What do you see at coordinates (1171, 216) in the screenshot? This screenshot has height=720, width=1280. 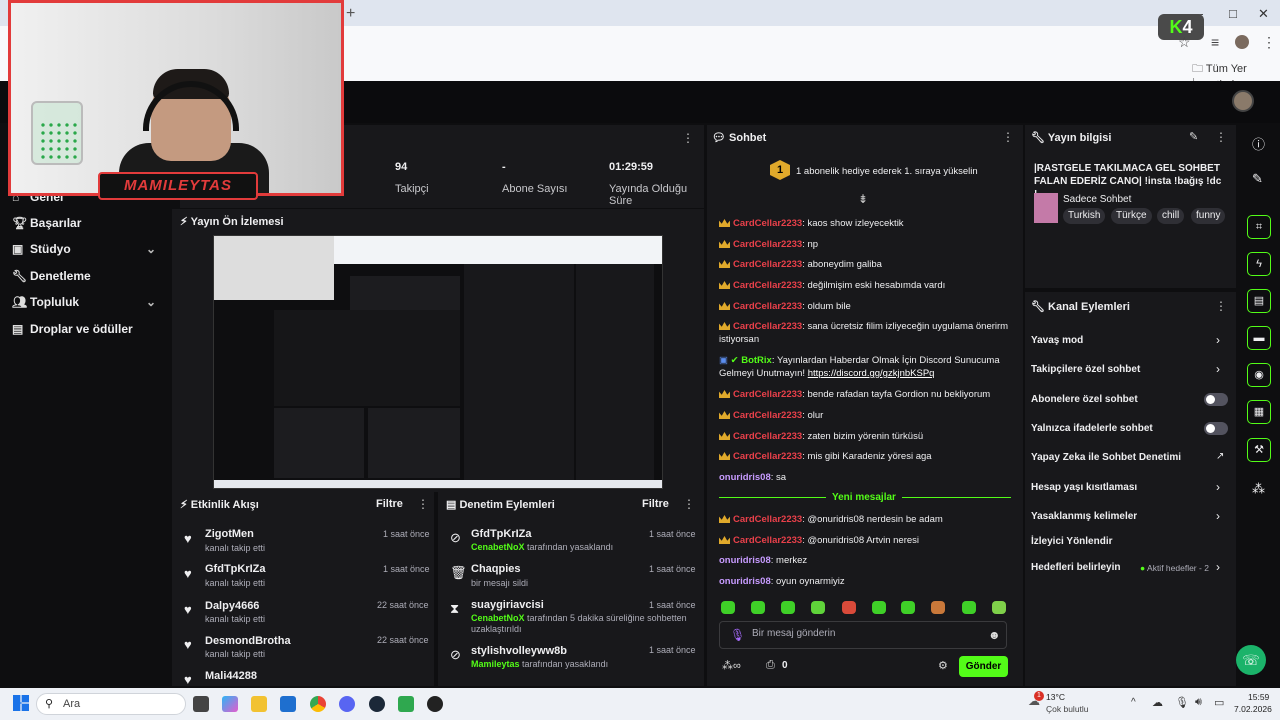 I see `tag-chill: chill` at bounding box center [1171, 216].